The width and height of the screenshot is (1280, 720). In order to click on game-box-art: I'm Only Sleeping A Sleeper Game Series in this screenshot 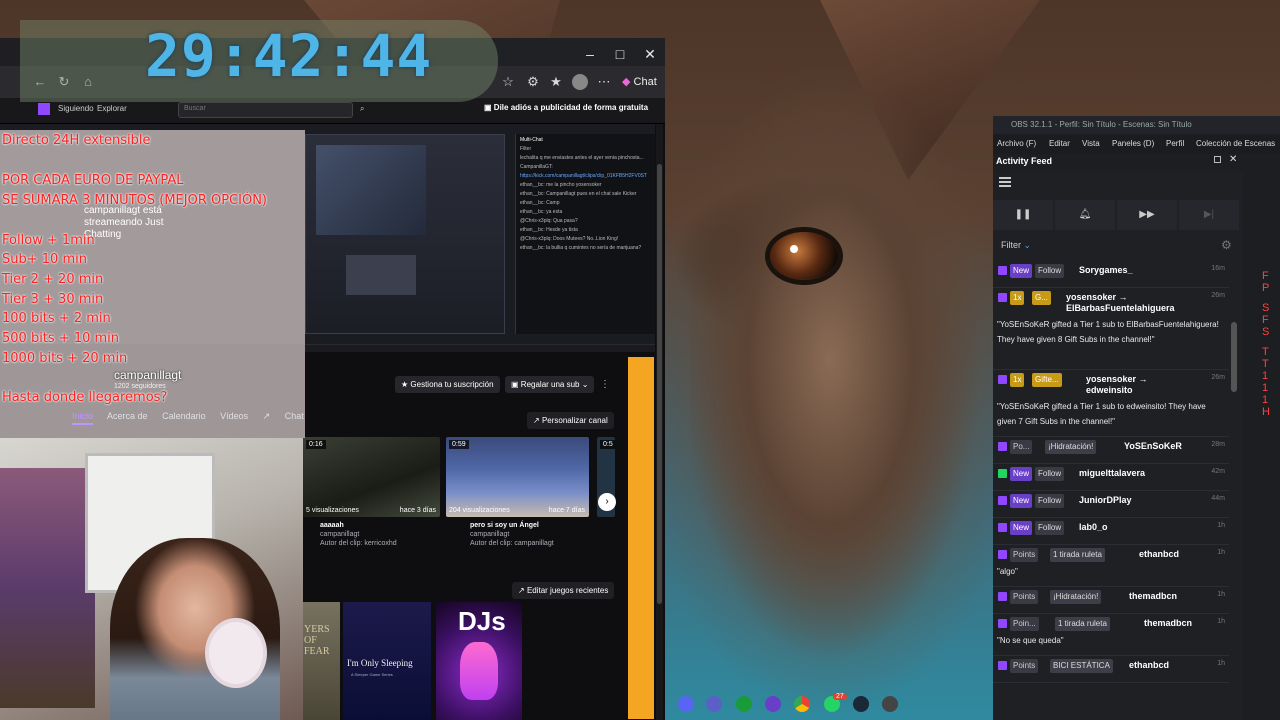, I will do `click(387, 661)`.